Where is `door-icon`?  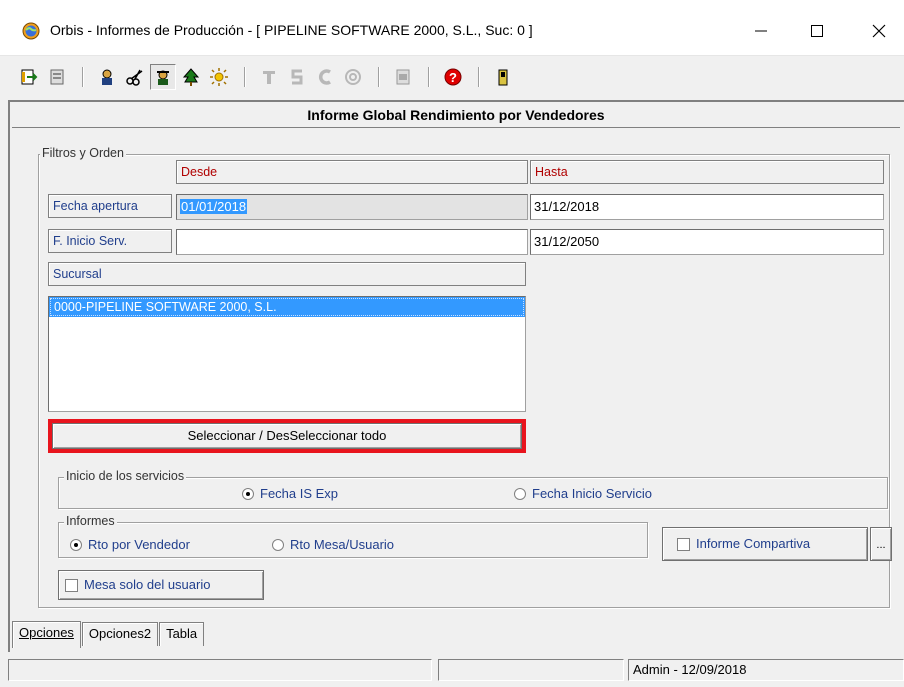 door-icon is located at coordinates (503, 77).